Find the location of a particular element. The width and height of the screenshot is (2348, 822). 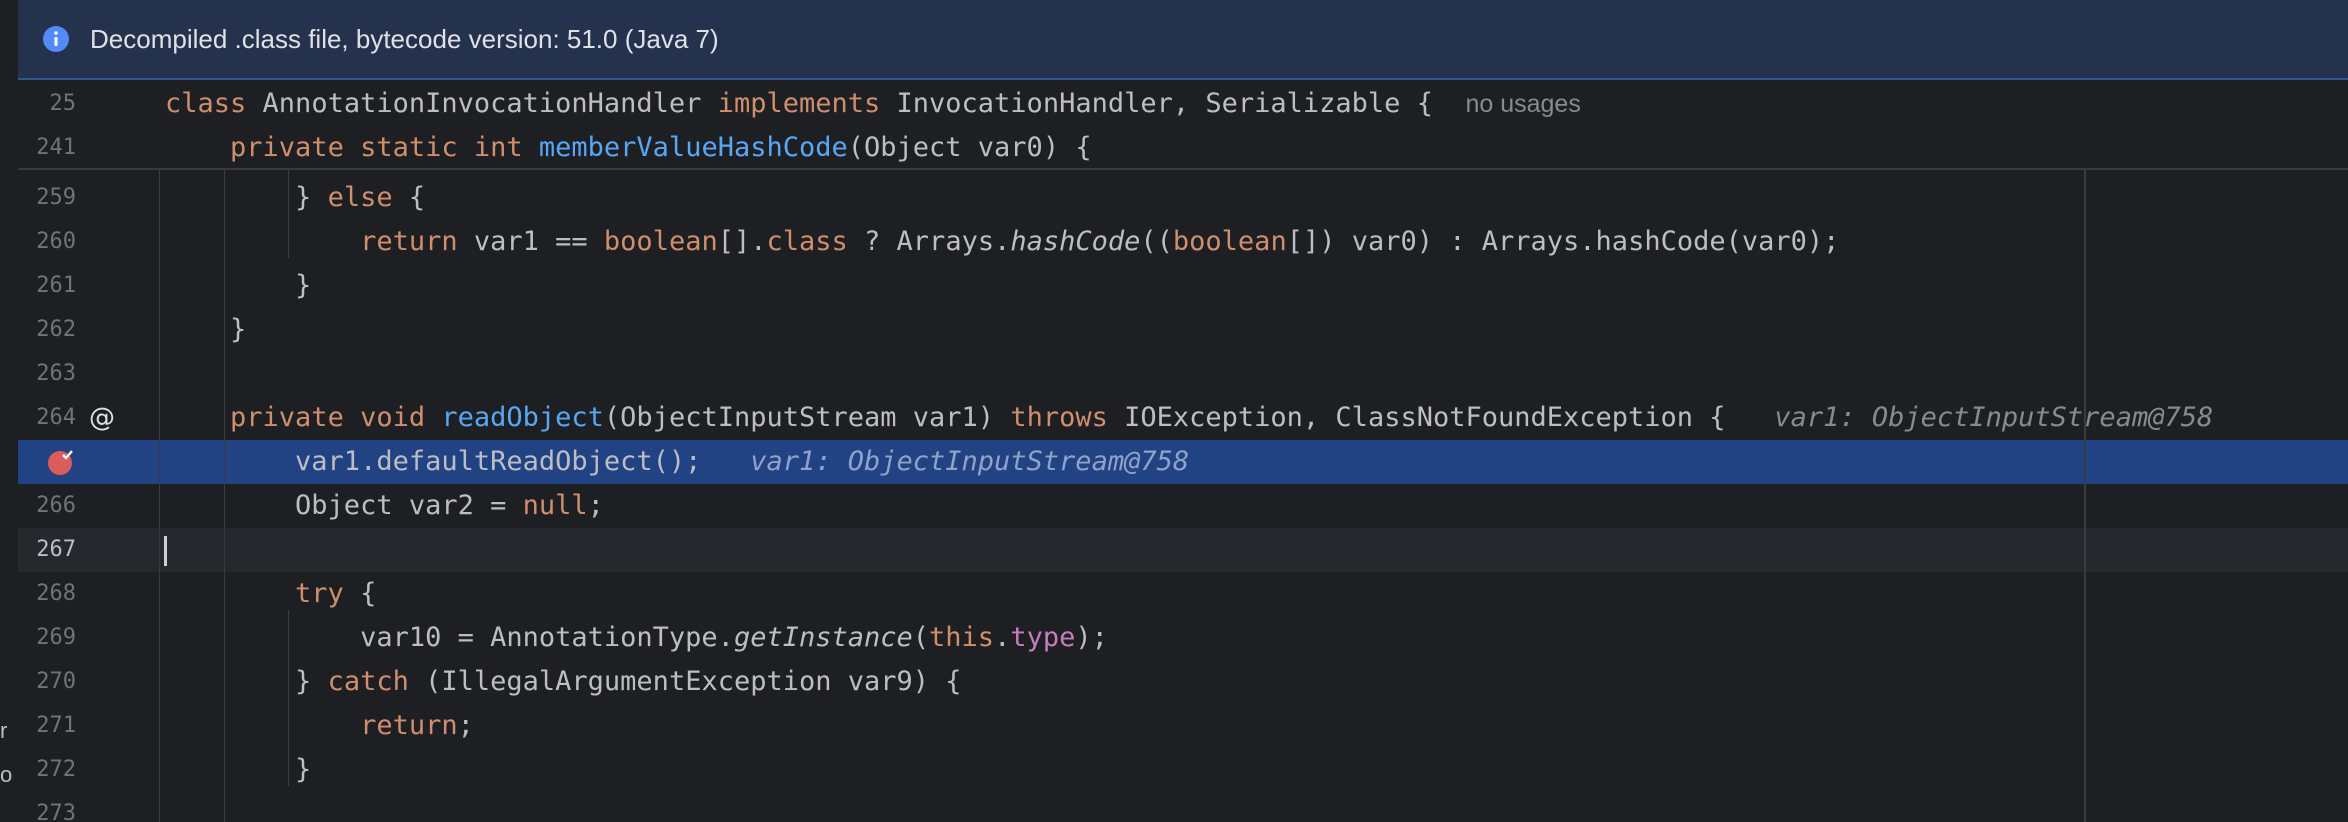

line-number: 263 is located at coordinates (47, 374).